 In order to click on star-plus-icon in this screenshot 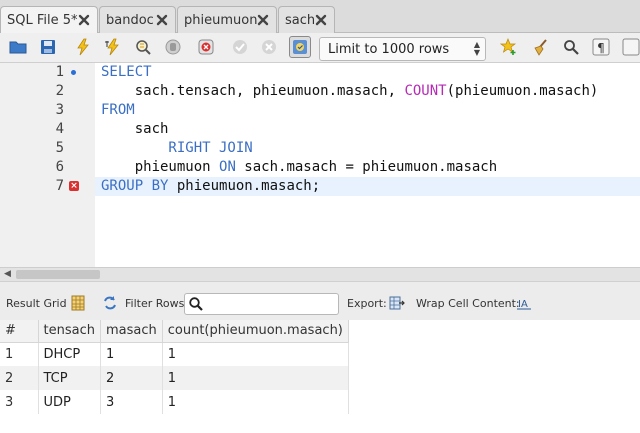, I will do `click(508, 46)`.